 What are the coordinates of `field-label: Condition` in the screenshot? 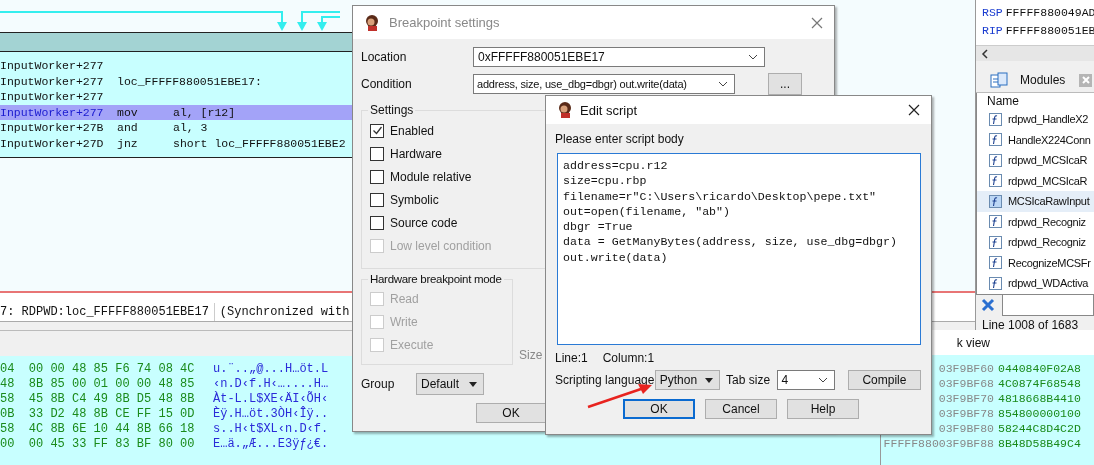 It's located at (387, 83).